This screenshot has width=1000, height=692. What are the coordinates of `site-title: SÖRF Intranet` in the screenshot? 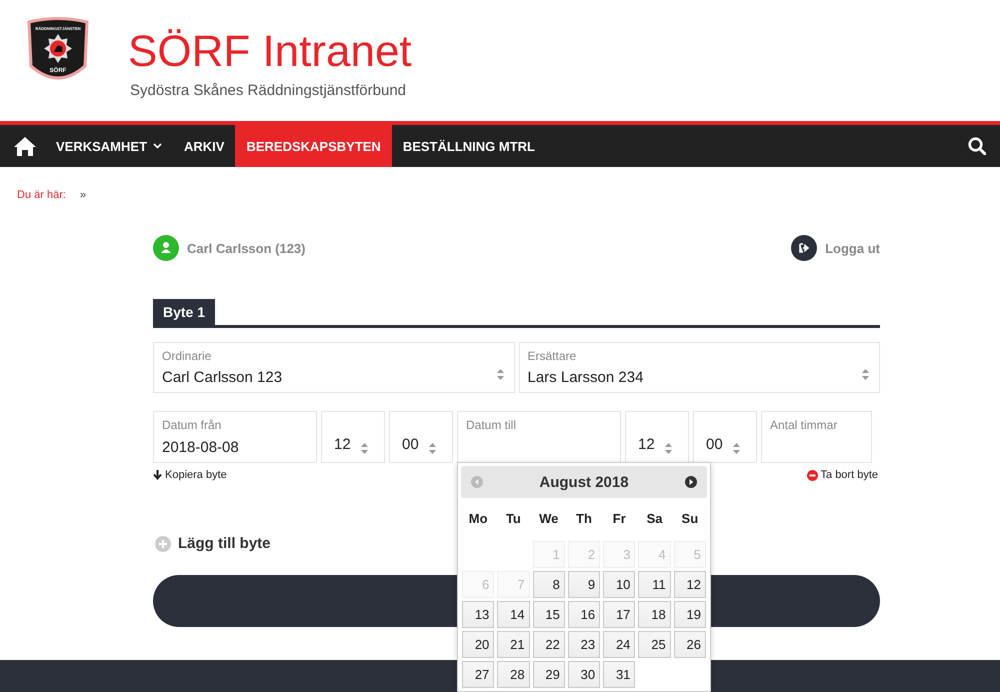 It's located at (270, 52).